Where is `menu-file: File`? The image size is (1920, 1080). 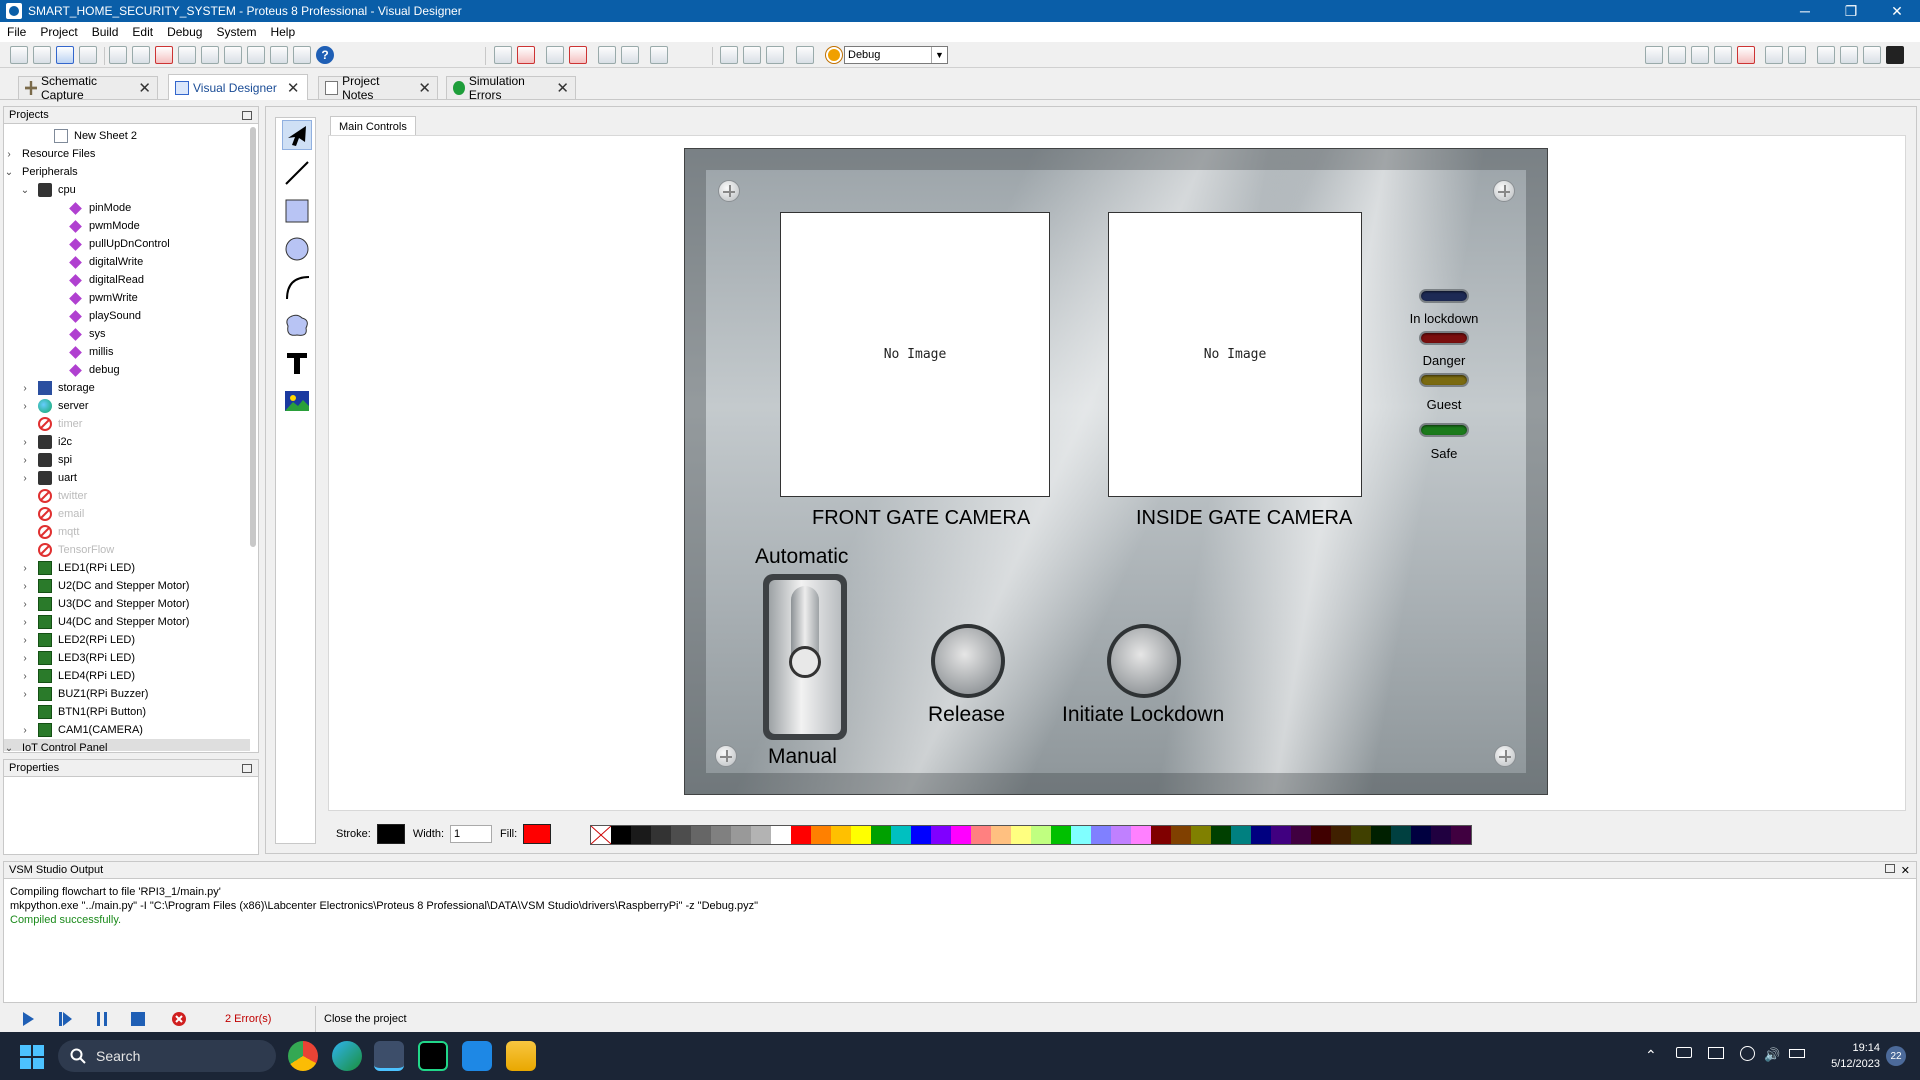
menu-file: File is located at coordinates (16, 32).